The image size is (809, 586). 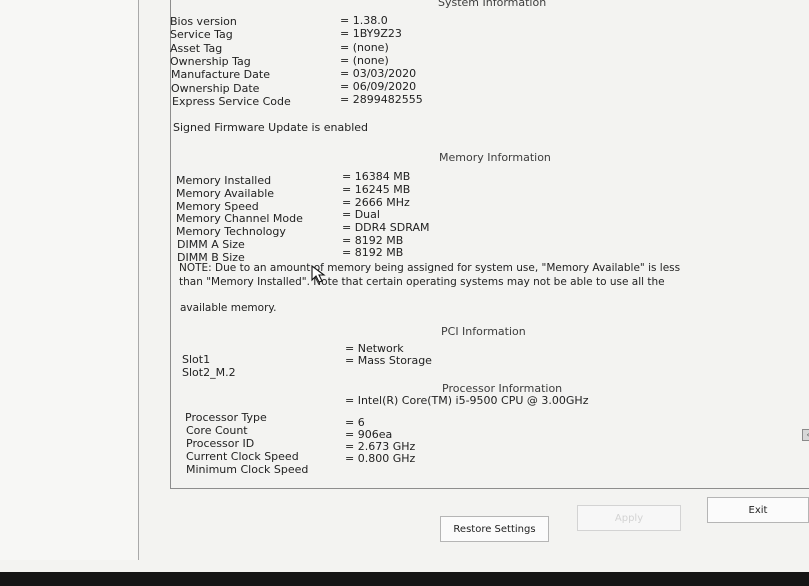 I want to click on minimum-clock-speed-value: = 0.800 GHz, so click(x=380, y=458).